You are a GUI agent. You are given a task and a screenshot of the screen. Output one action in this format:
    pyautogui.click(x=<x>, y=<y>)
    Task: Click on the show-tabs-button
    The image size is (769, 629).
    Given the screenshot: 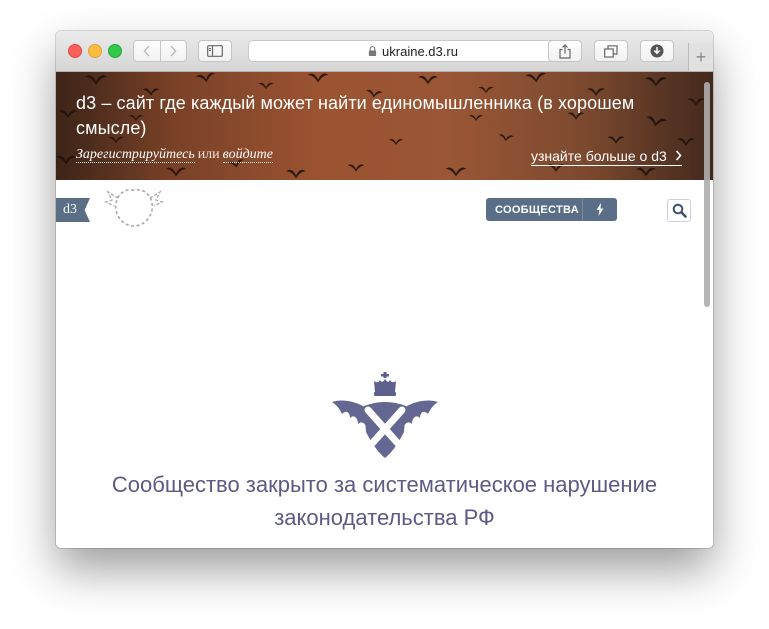 What is the action you would take?
    pyautogui.click(x=611, y=51)
    